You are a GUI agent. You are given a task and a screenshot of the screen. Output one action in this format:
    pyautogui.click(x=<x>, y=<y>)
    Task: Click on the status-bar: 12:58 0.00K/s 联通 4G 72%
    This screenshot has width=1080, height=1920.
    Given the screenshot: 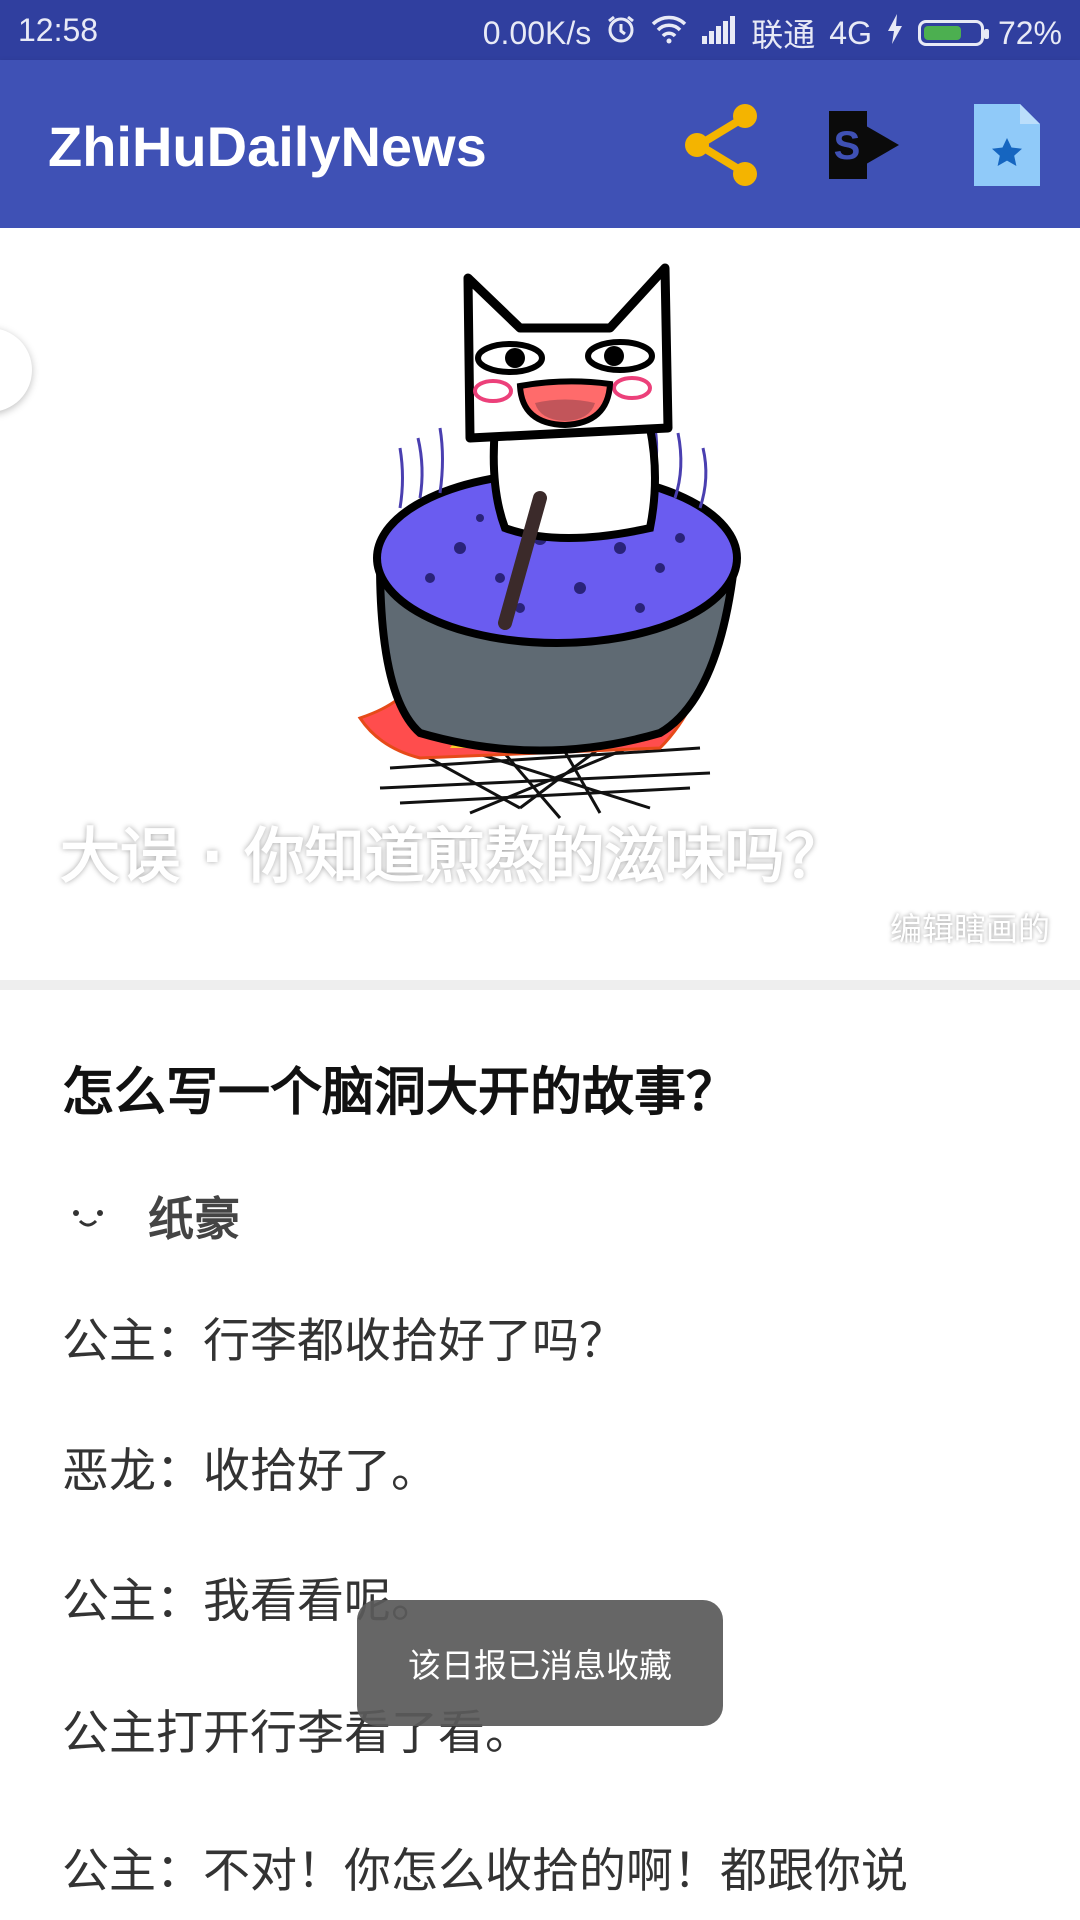 What is the action you would take?
    pyautogui.click(x=540, y=30)
    